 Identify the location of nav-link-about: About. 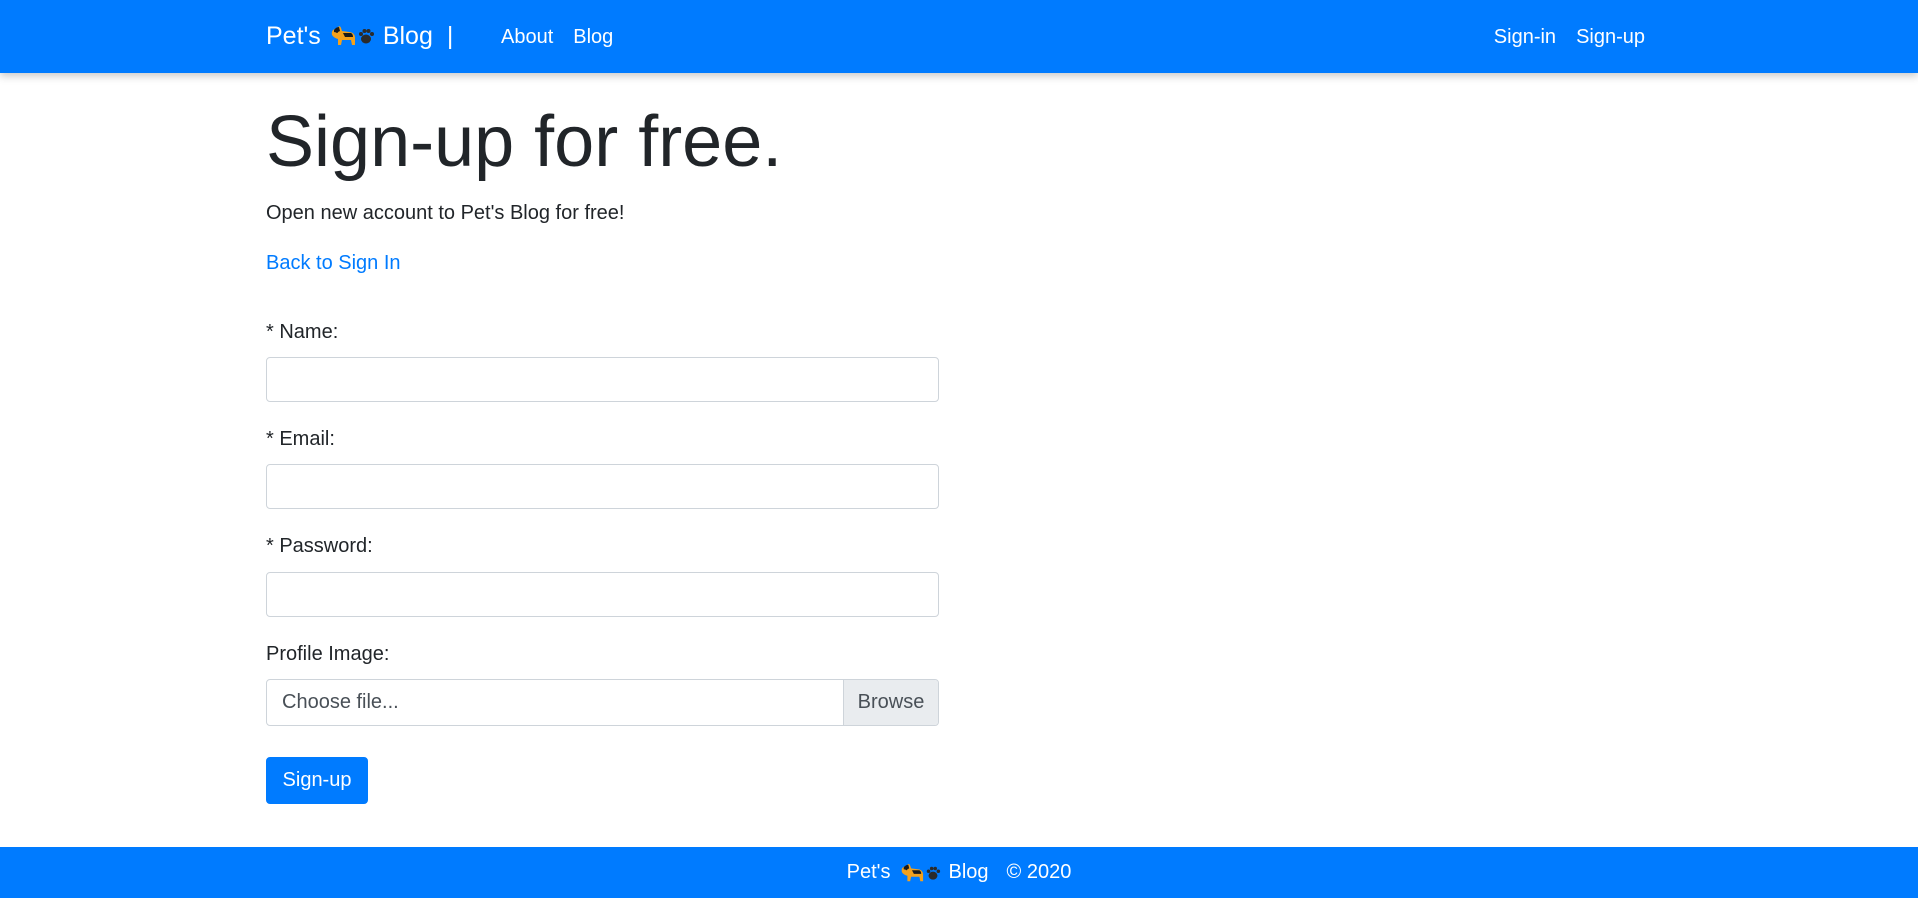
(527, 37).